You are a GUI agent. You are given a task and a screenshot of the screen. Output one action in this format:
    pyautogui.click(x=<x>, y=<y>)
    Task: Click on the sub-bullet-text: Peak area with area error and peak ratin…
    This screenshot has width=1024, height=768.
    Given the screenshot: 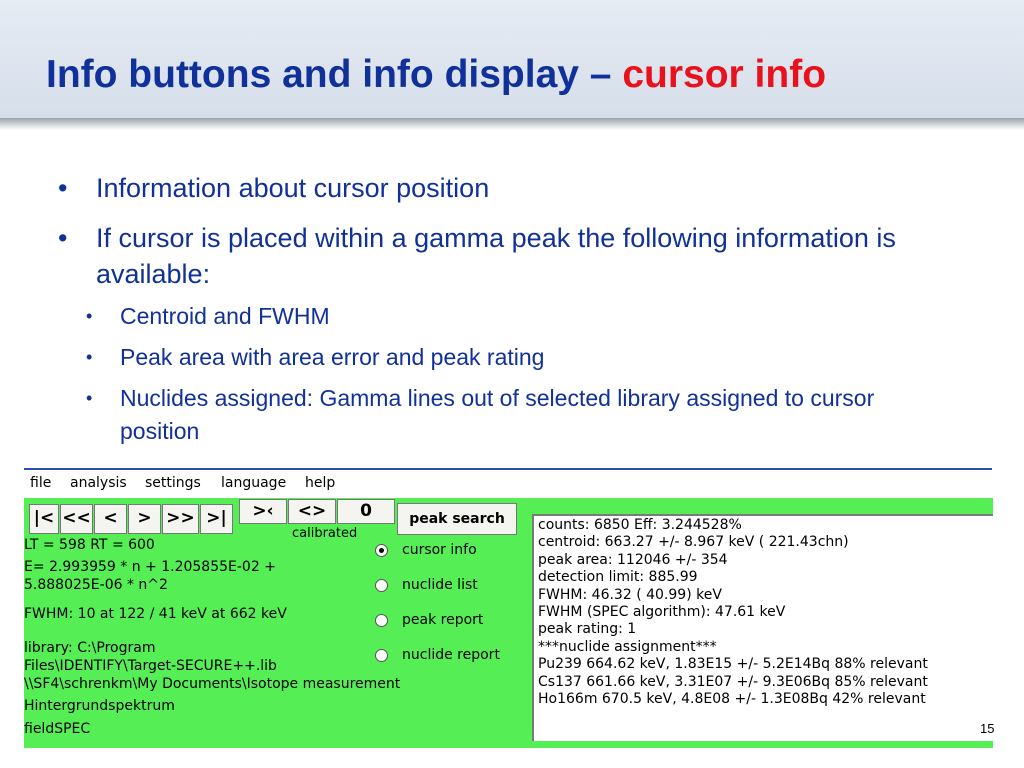 What is the action you would take?
    pyautogui.click(x=332, y=357)
    